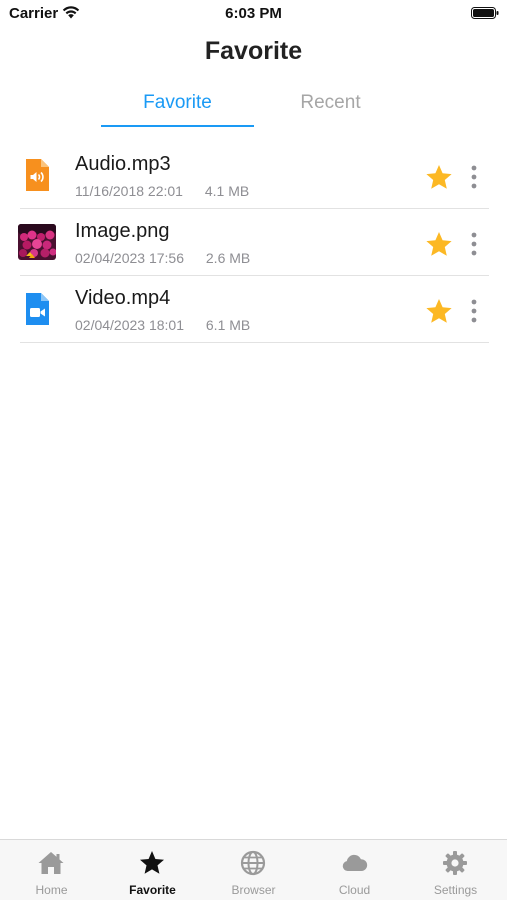 The width and height of the screenshot is (507, 900). I want to click on cloud-icon, so click(355, 862).